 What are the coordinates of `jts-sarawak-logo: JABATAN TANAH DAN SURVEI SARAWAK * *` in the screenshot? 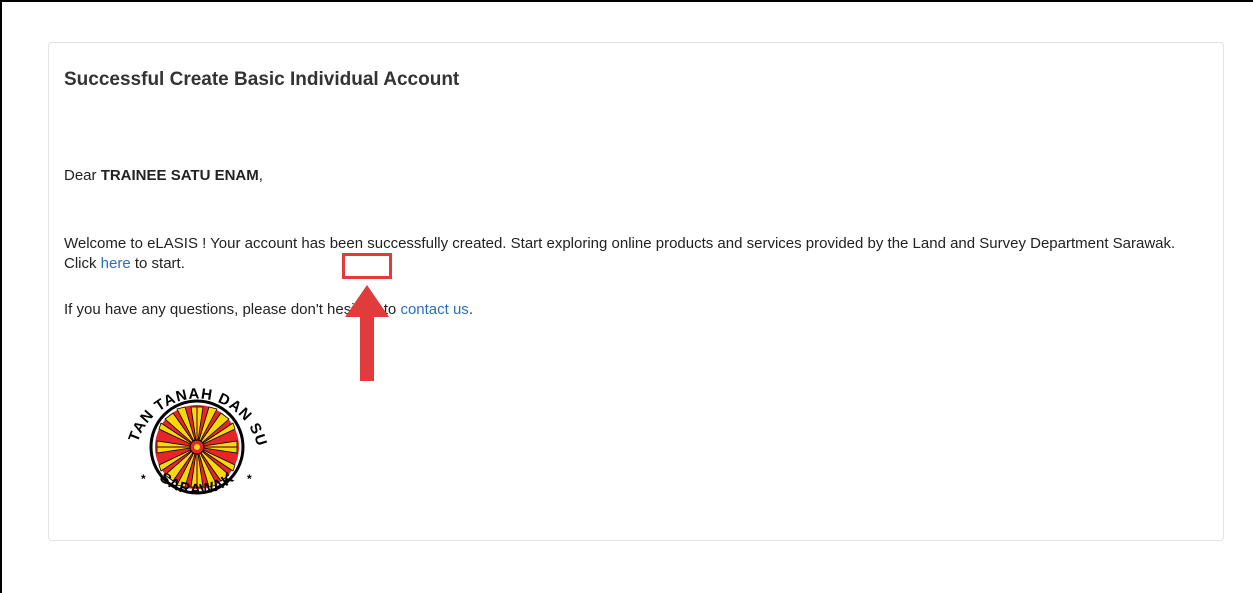 It's located at (188, 430).